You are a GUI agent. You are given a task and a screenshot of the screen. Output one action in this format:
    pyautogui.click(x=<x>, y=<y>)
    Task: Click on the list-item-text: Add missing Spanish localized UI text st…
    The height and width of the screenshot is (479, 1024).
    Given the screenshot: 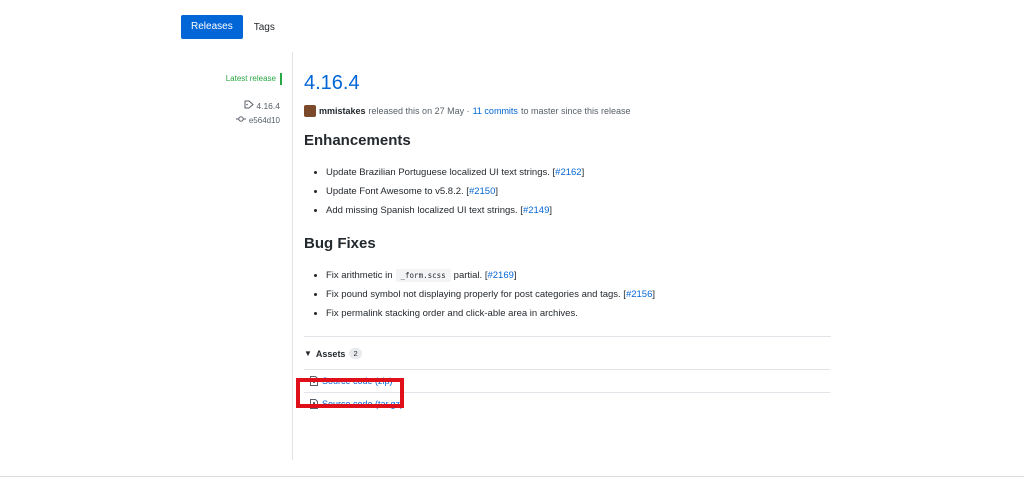 What is the action you would take?
    pyautogui.click(x=422, y=210)
    